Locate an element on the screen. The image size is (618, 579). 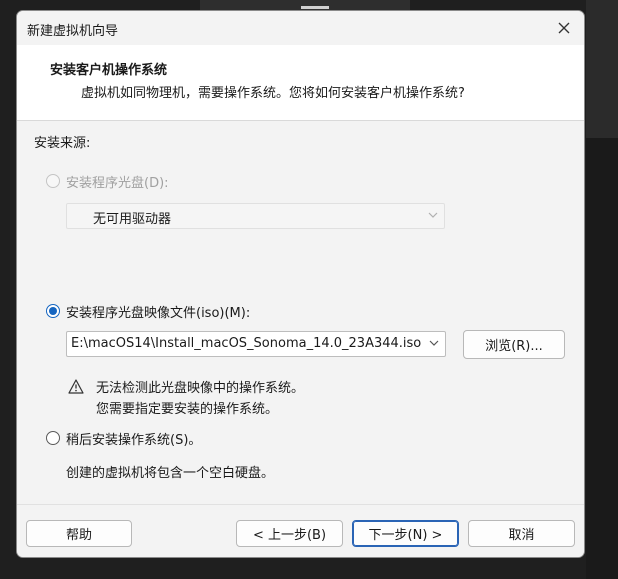
radio-iso-image-label: 安装程序光盘映像文件(iso)(M): is located at coordinates (158, 313).